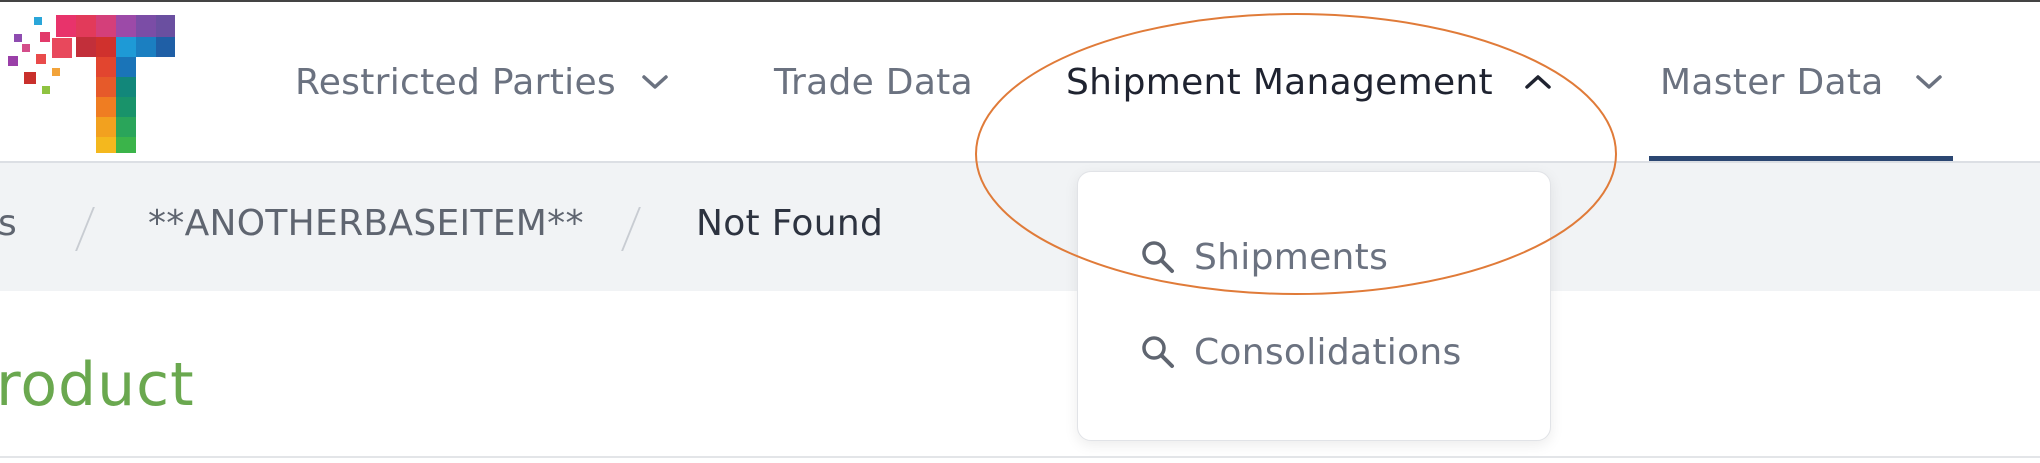 This screenshot has height=463, width=2040. Describe the element at coordinates (1538, 82) in the screenshot. I see `chevron-up-icon` at that location.